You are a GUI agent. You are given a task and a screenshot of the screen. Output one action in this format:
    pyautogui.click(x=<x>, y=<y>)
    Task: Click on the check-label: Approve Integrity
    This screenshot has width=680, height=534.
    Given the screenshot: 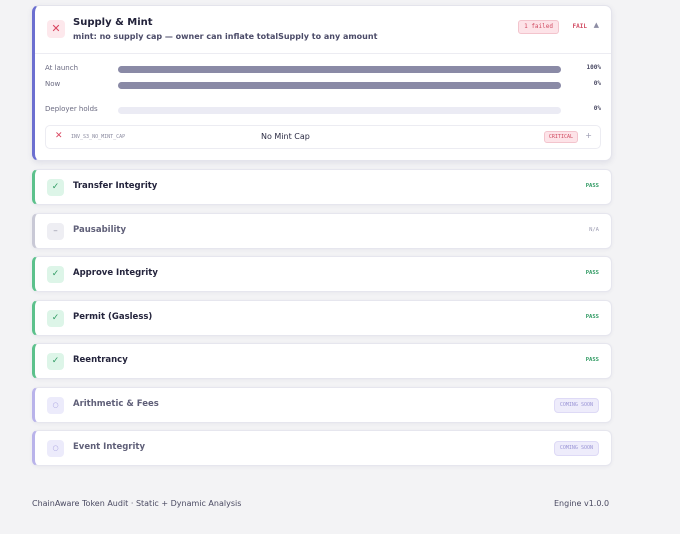 What is the action you would take?
    pyautogui.click(x=115, y=273)
    